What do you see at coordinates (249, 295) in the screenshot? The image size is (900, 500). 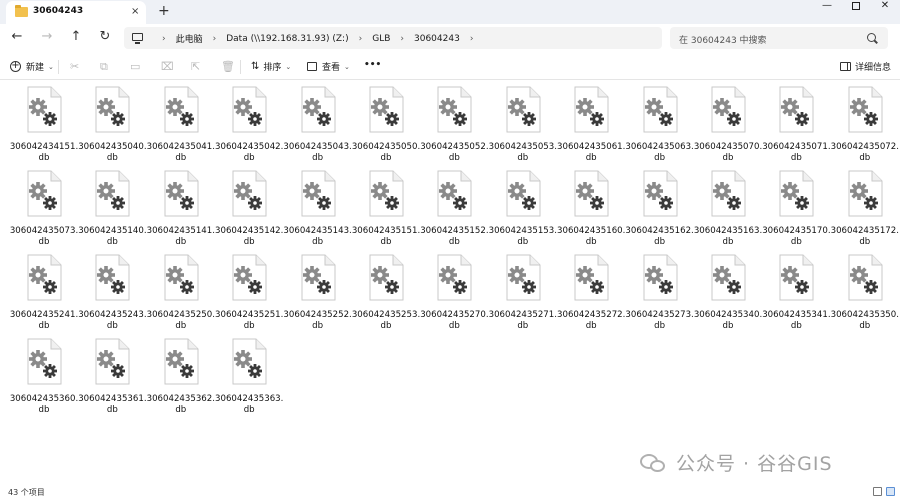 I see `file-item: 306042435251. db` at bounding box center [249, 295].